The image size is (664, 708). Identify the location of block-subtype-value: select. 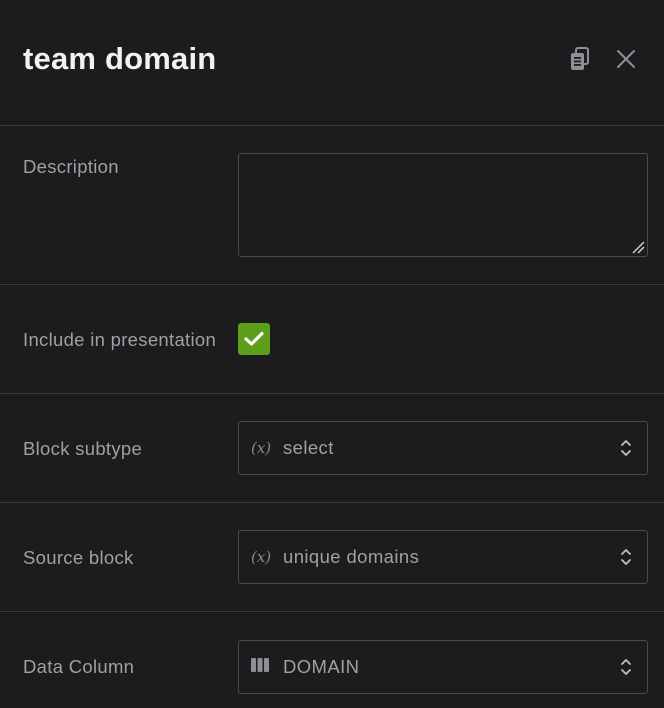
(308, 447).